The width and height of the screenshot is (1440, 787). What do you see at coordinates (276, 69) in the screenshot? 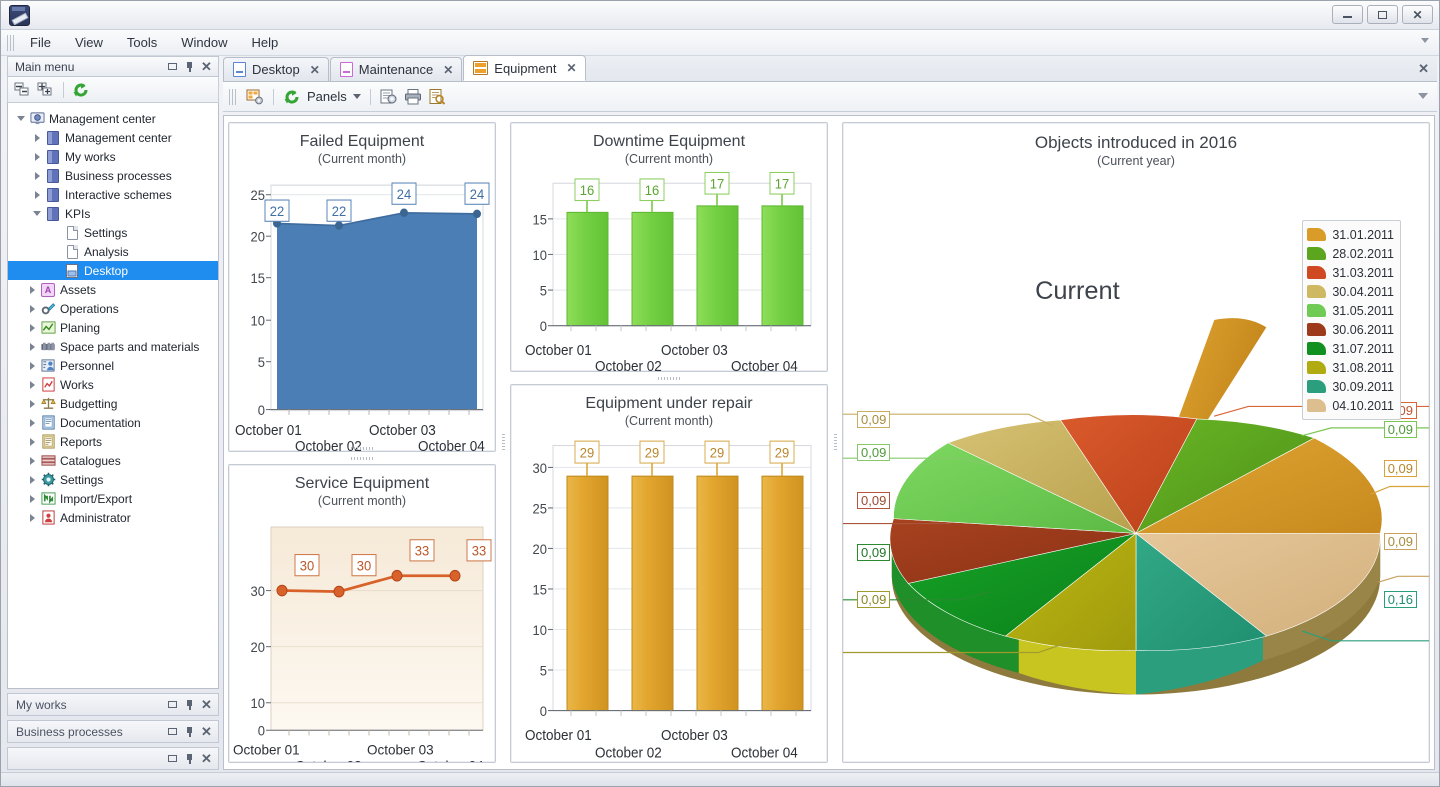
I see `tab-desktop: Desktop ✕` at bounding box center [276, 69].